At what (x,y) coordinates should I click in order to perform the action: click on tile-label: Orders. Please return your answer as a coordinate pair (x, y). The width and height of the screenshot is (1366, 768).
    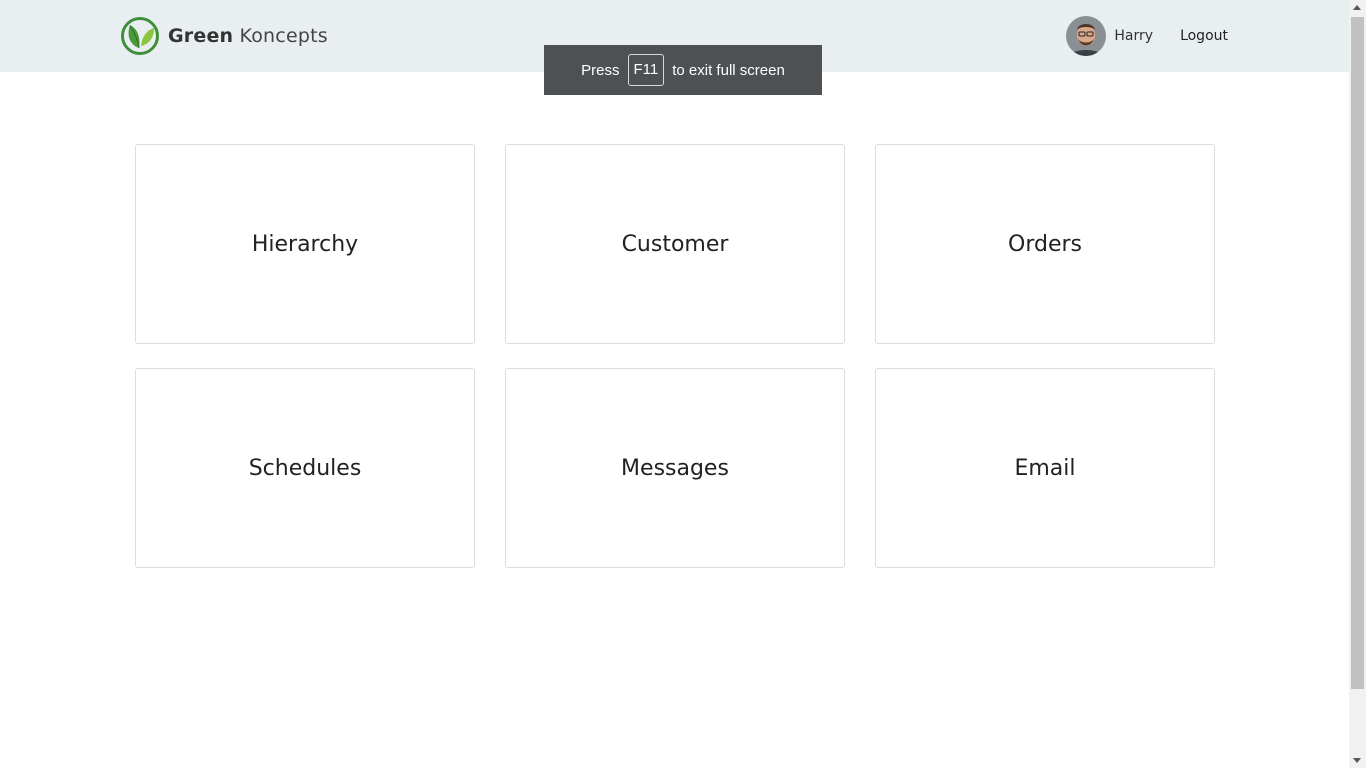
    Looking at the image, I should click on (1045, 244).